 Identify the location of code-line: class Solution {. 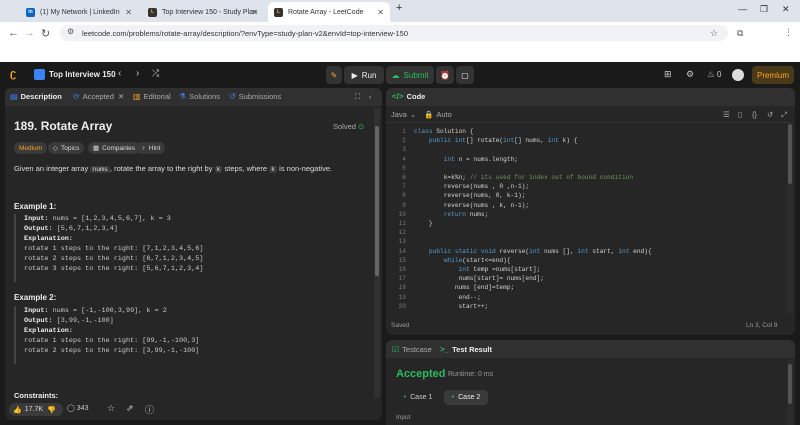
(444, 131).